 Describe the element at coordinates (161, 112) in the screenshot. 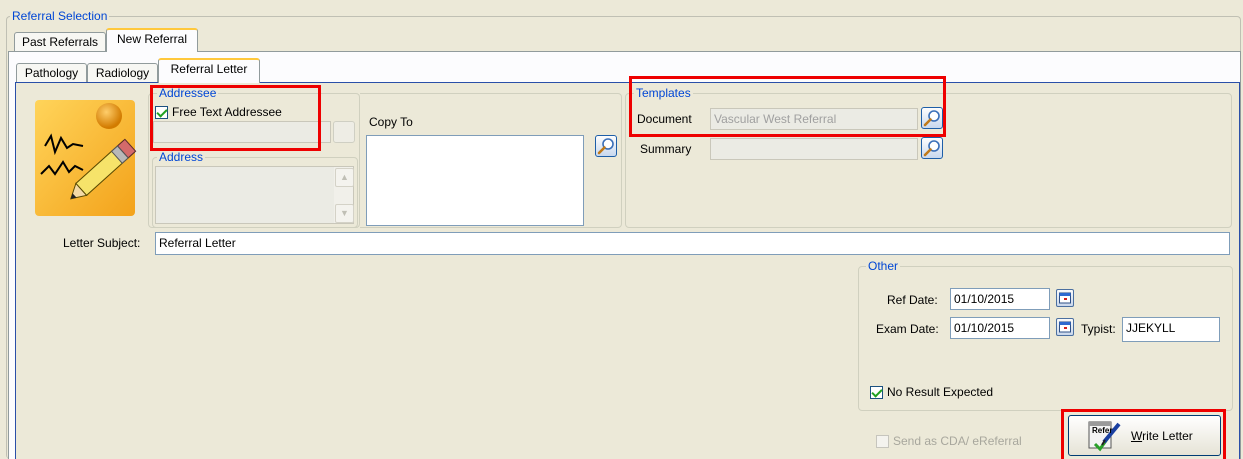

I see `free-text-addressee-checkbox` at that location.